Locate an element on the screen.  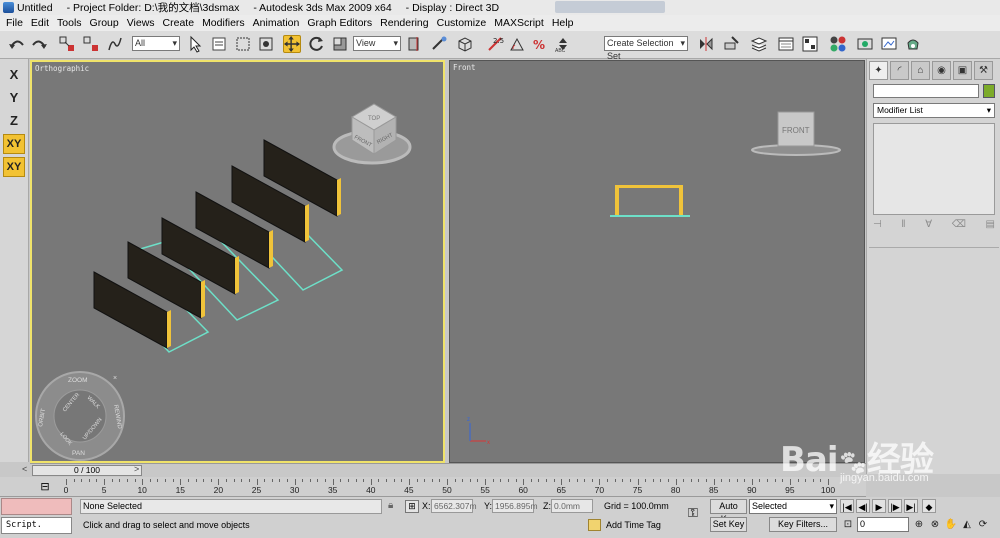
undo-icon is located at coordinates (17, 44).